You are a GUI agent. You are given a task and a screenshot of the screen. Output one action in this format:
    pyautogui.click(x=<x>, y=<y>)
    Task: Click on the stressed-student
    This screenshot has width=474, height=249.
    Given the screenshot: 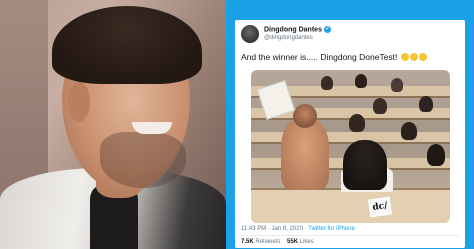 What is the action you would take?
    pyautogui.click(x=365, y=165)
    